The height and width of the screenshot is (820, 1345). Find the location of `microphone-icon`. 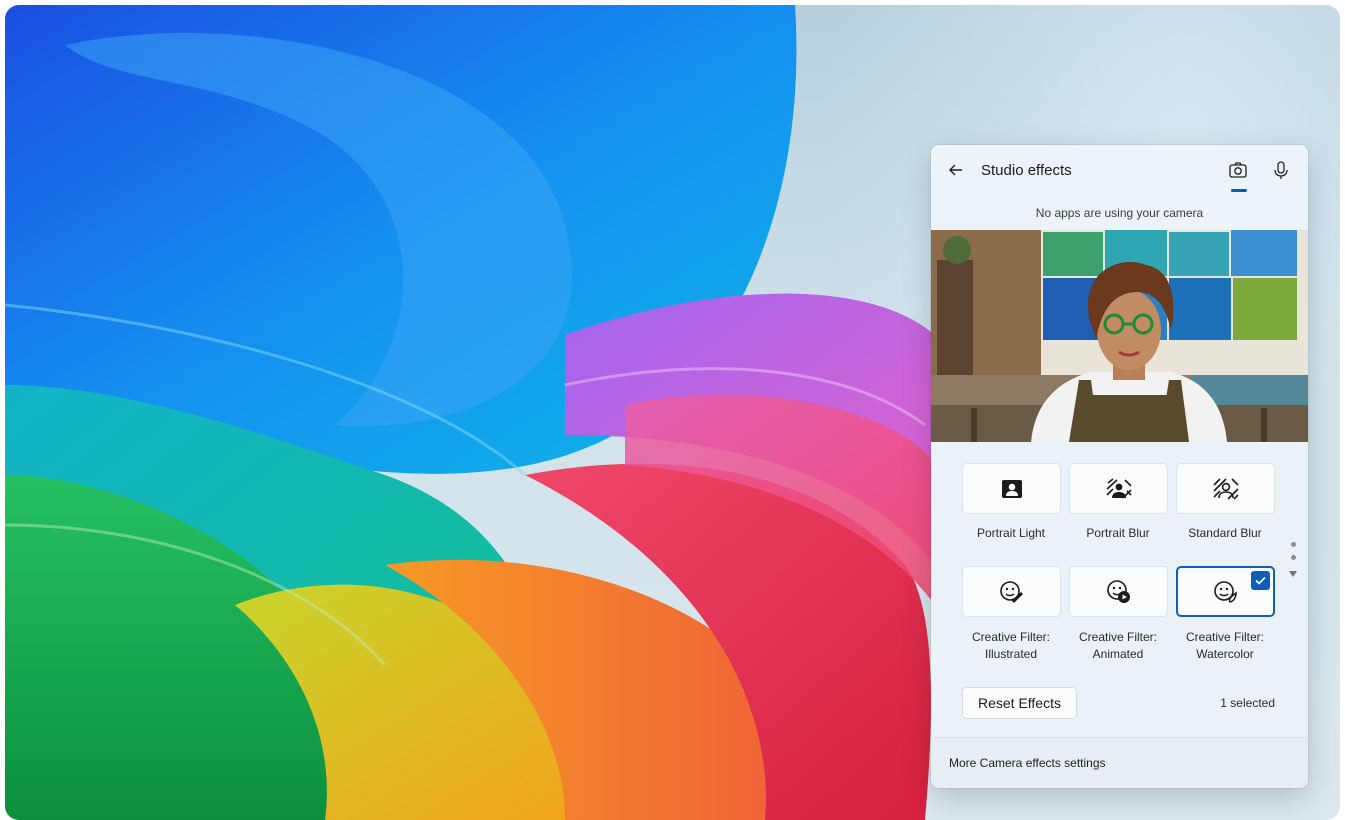

microphone-icon is located at coordinates (1281, 170).